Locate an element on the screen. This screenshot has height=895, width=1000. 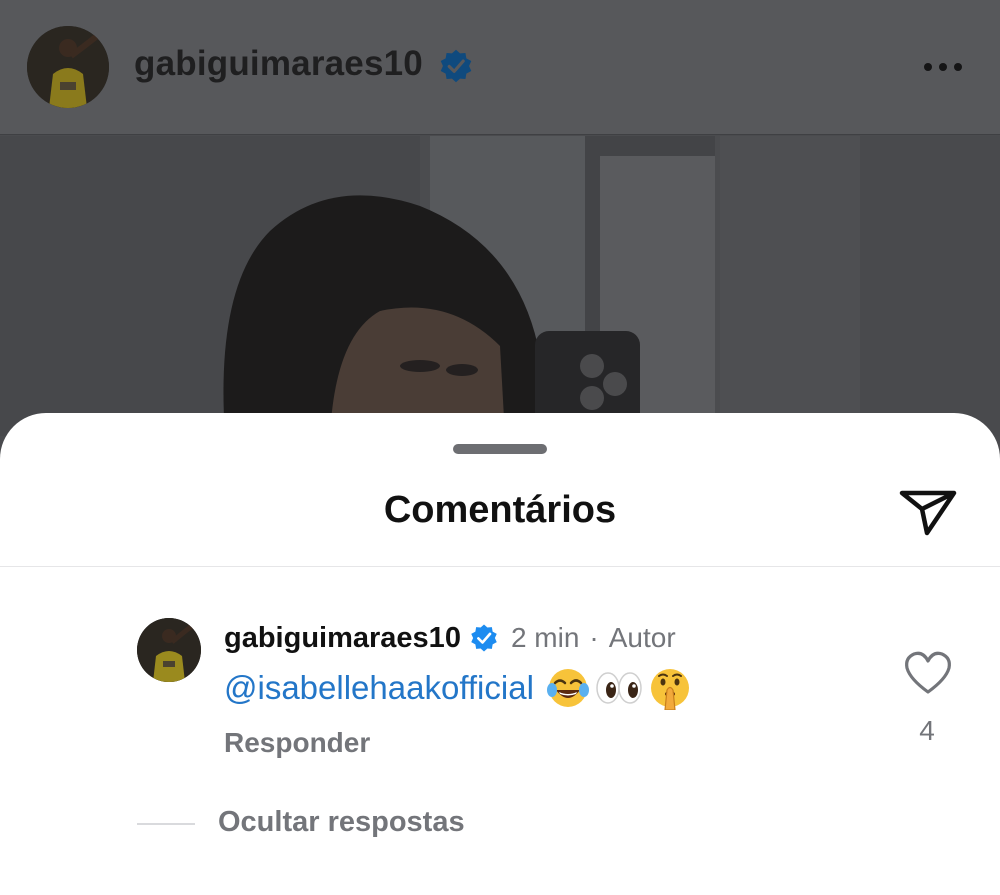
comment-emojis is located at coordinates (619, 688).